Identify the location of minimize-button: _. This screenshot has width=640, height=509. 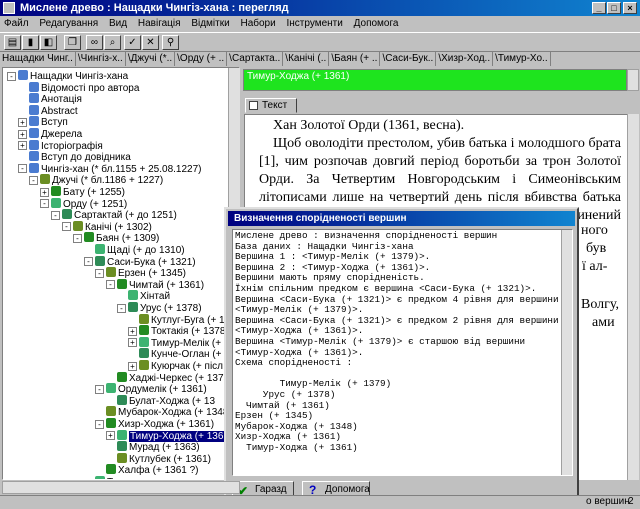
(599, 8).